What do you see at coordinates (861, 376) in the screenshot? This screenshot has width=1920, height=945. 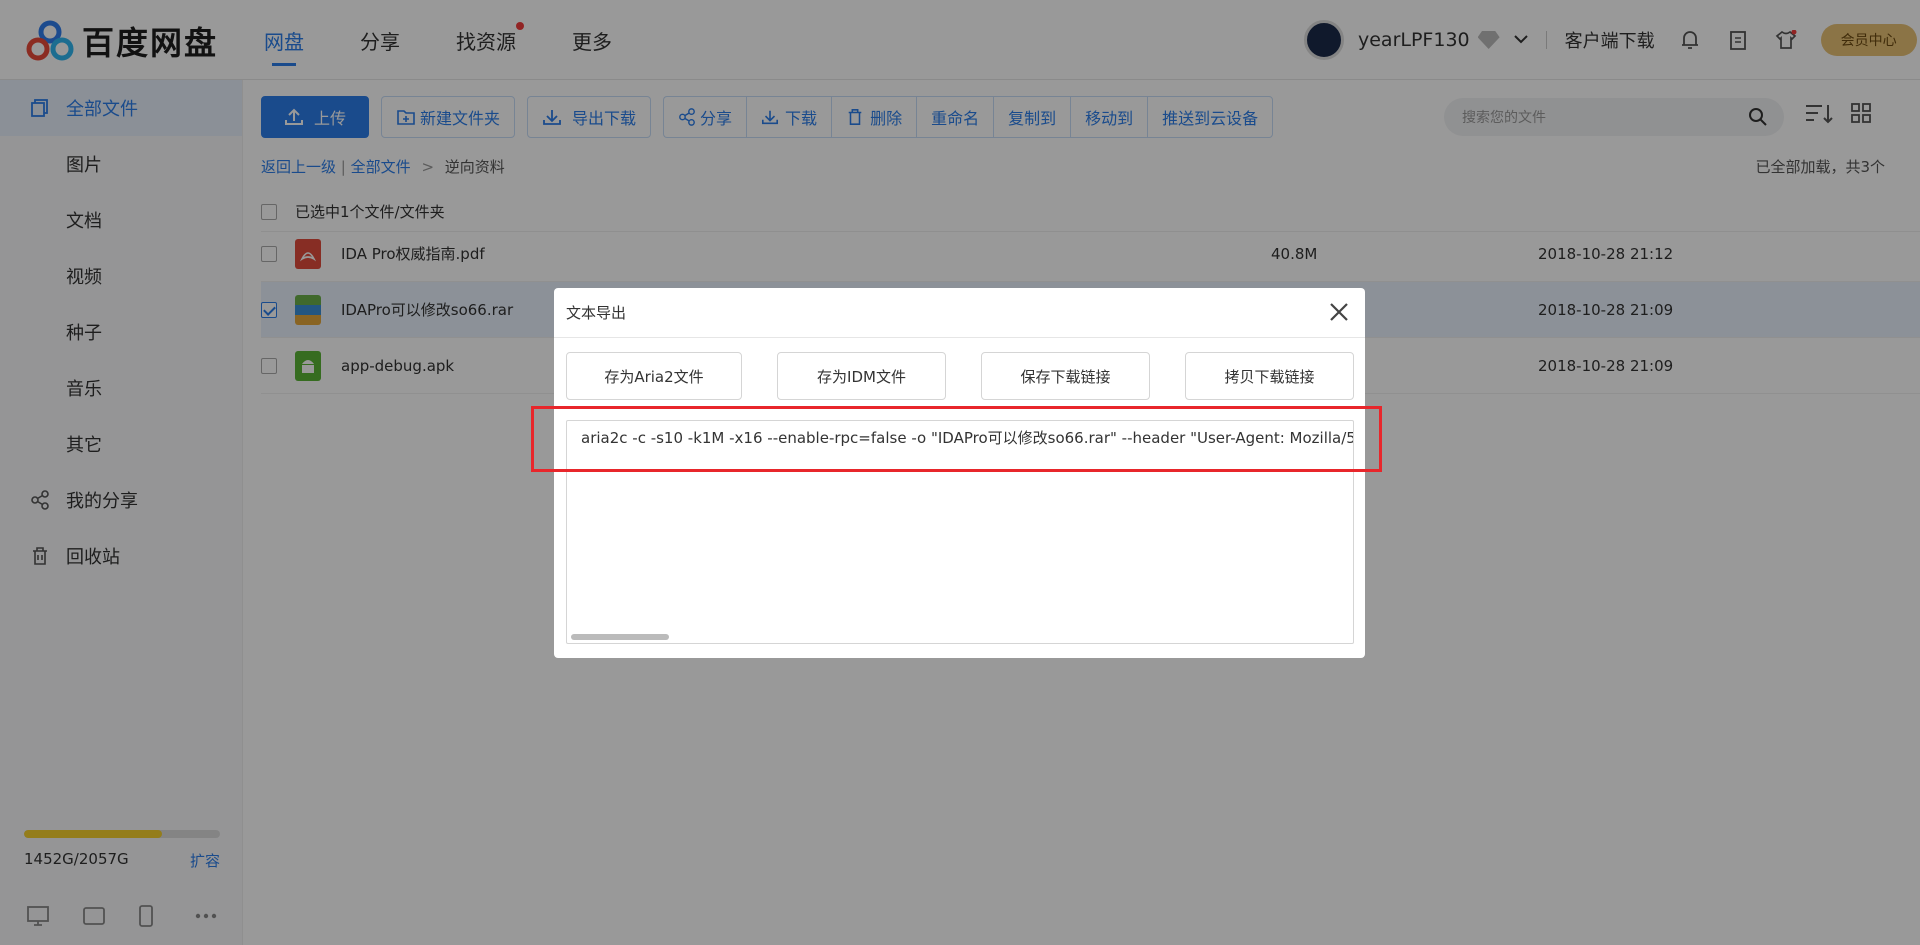 I see `save-idm-button: 存为IDM文件` at bounding box center [861, 376].